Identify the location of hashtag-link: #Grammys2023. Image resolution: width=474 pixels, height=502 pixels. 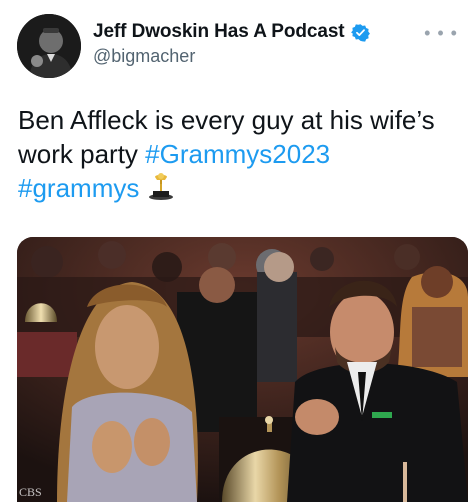
(237, 154).